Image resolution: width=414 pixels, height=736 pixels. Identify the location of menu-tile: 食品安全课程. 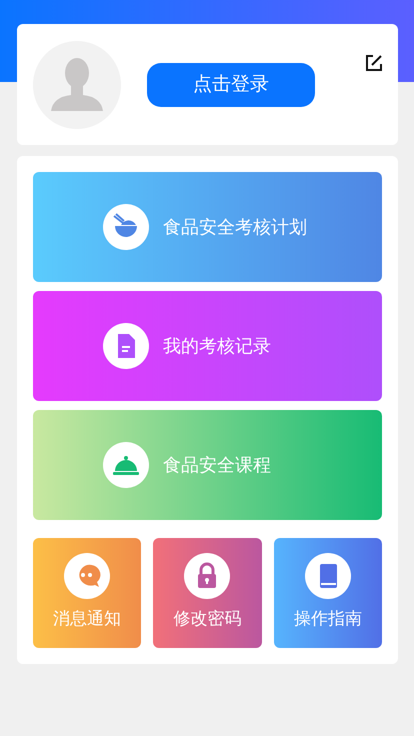
(207, 465).